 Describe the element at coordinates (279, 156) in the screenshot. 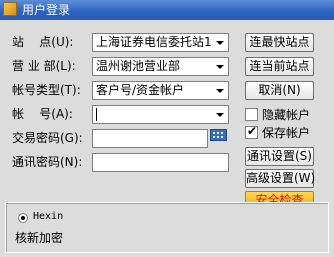

I see `comm-settings-button: 通讯设置(S)` at that location.